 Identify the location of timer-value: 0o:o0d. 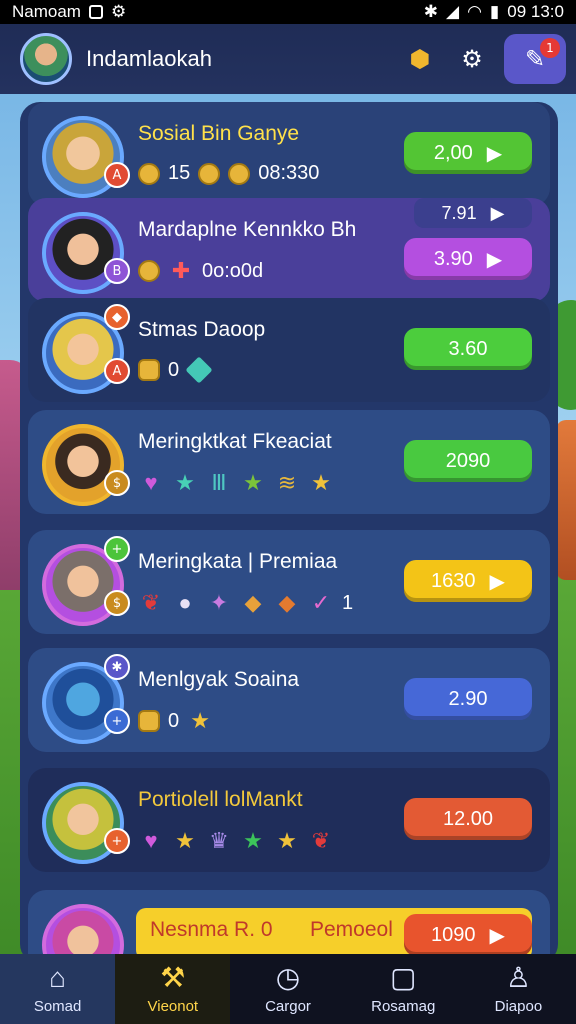
(233, 270).